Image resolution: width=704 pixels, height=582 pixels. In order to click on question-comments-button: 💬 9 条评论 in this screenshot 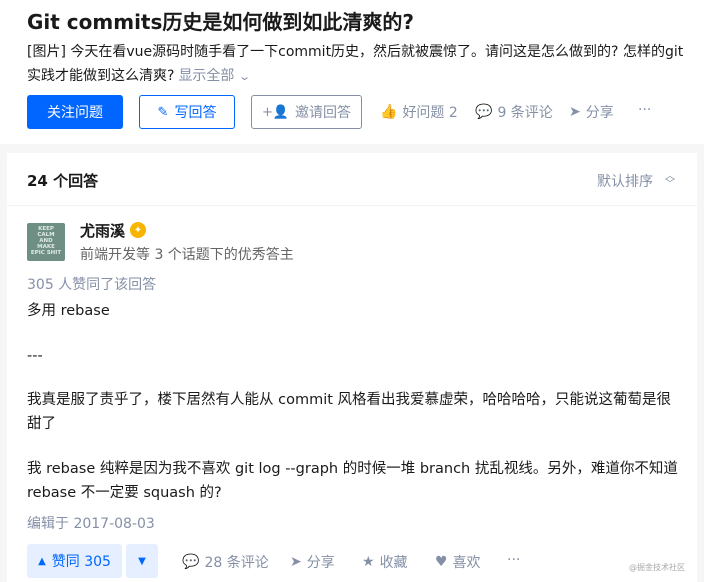, I will do `click(514, 112)`.